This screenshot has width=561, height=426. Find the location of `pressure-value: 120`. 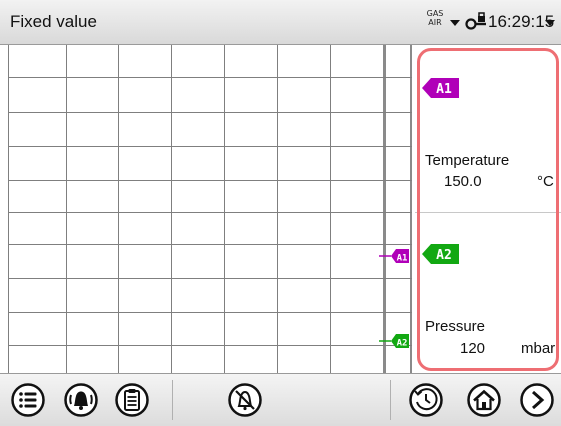

pressure-value: 120 is located at coordinates (473, 348).